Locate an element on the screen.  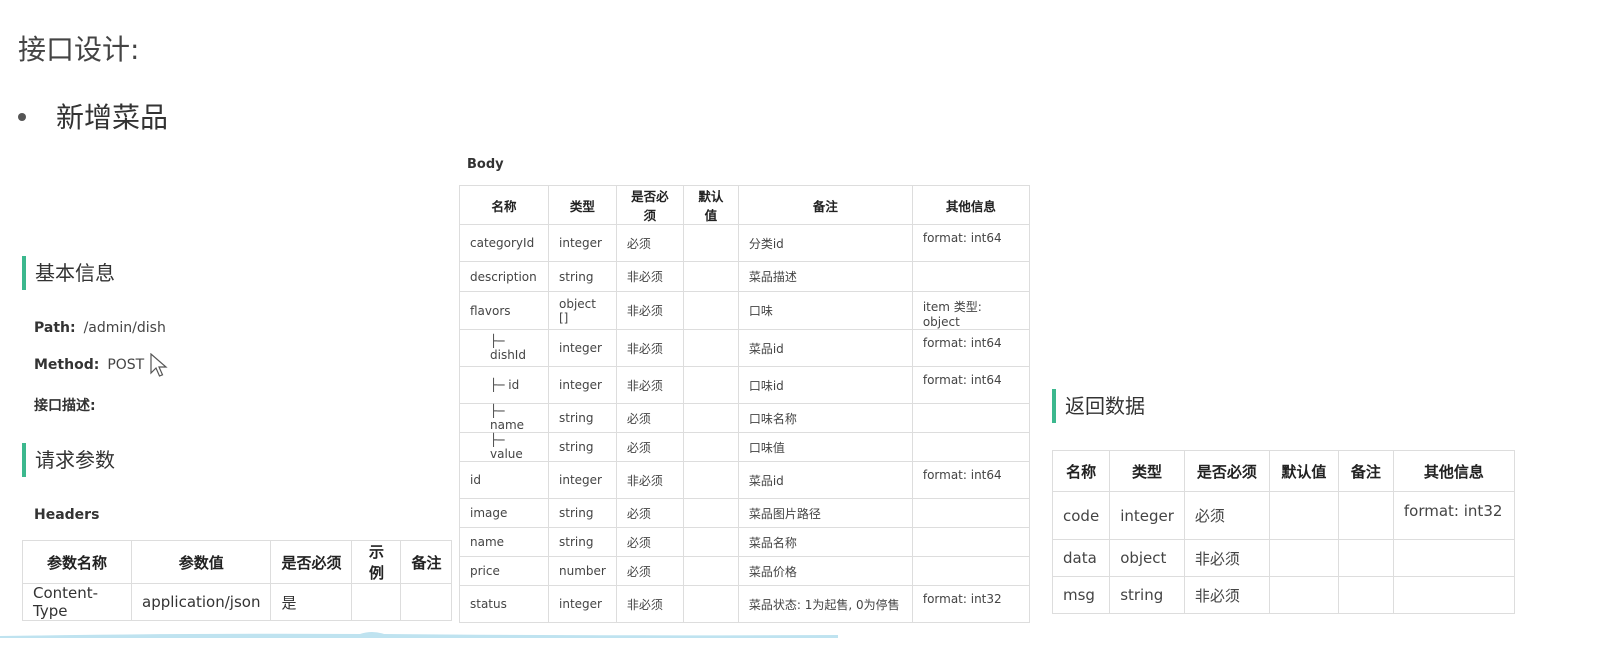
body-col-name: 名称 is located at coordinates (504, 205).